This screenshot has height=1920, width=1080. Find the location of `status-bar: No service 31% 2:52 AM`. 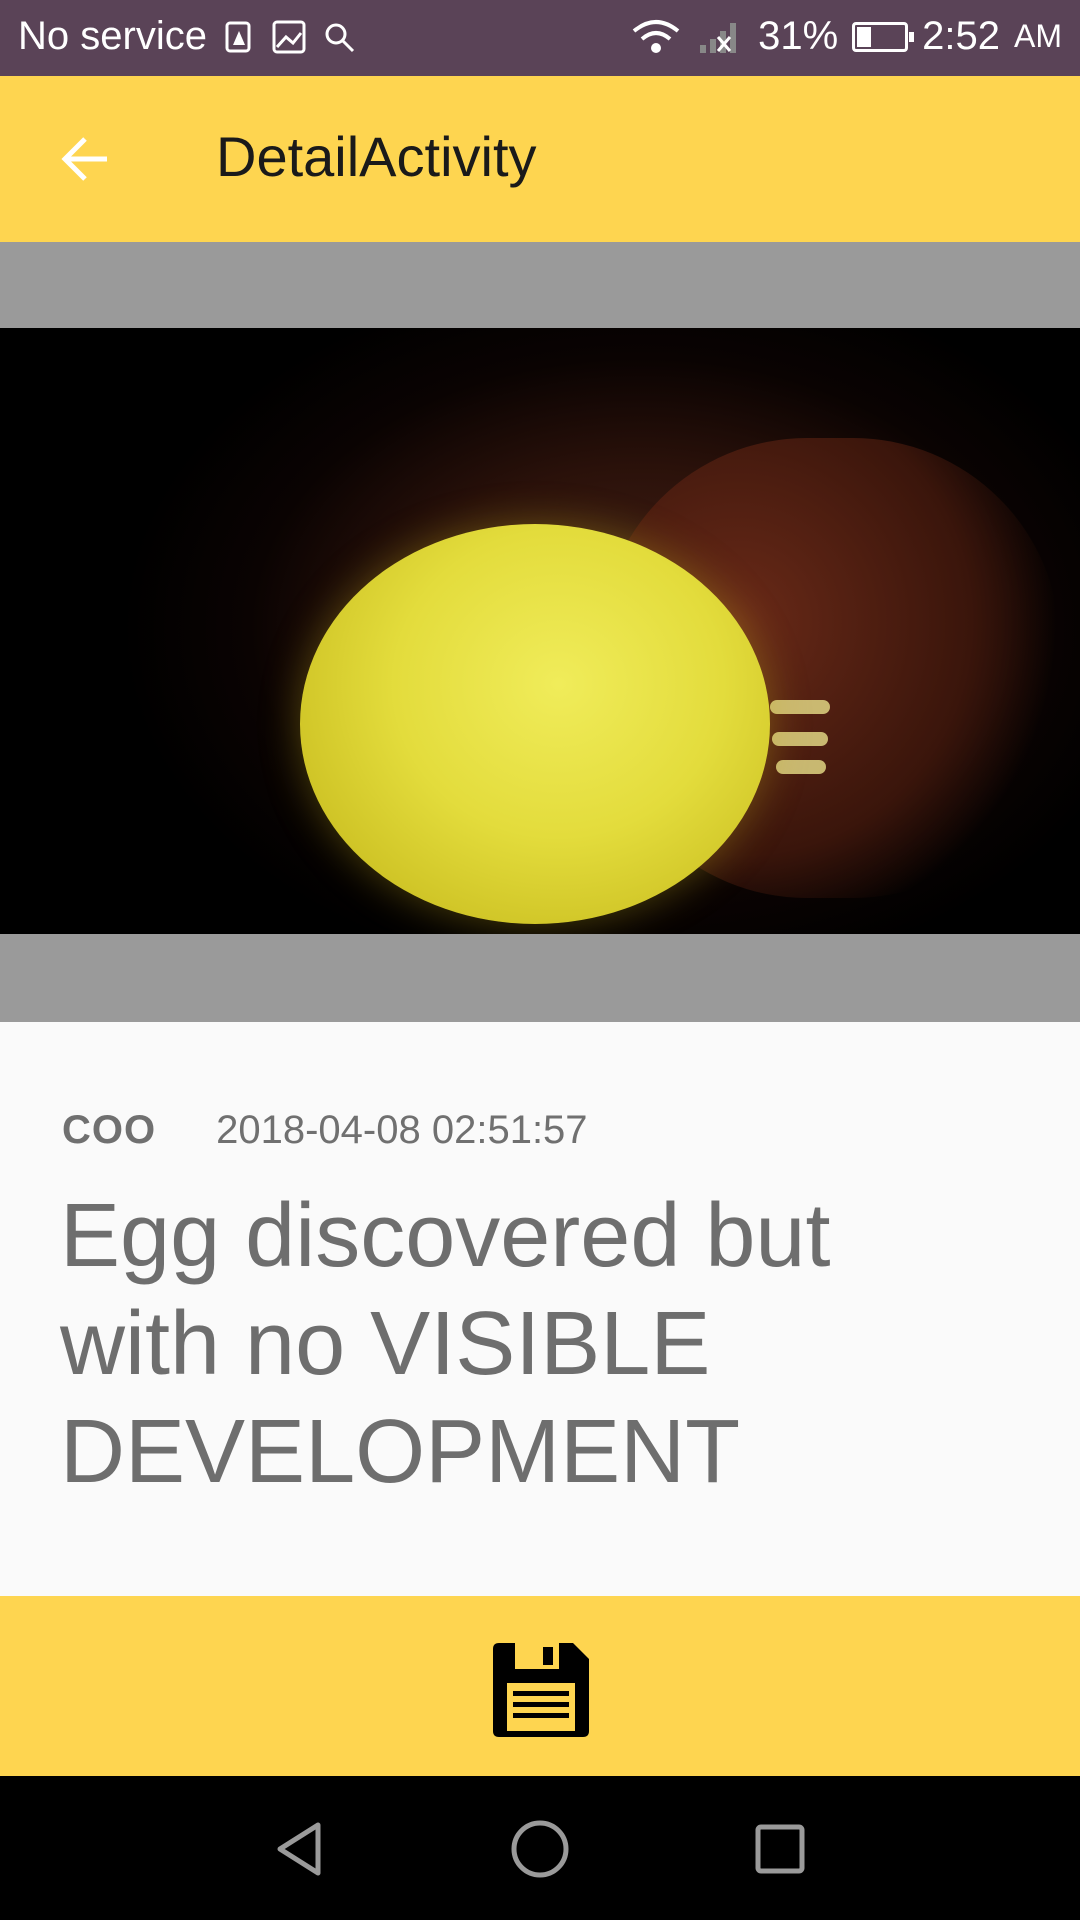

status-bar: No service 31% 2:52 AM is located at coordinates (540, 38).